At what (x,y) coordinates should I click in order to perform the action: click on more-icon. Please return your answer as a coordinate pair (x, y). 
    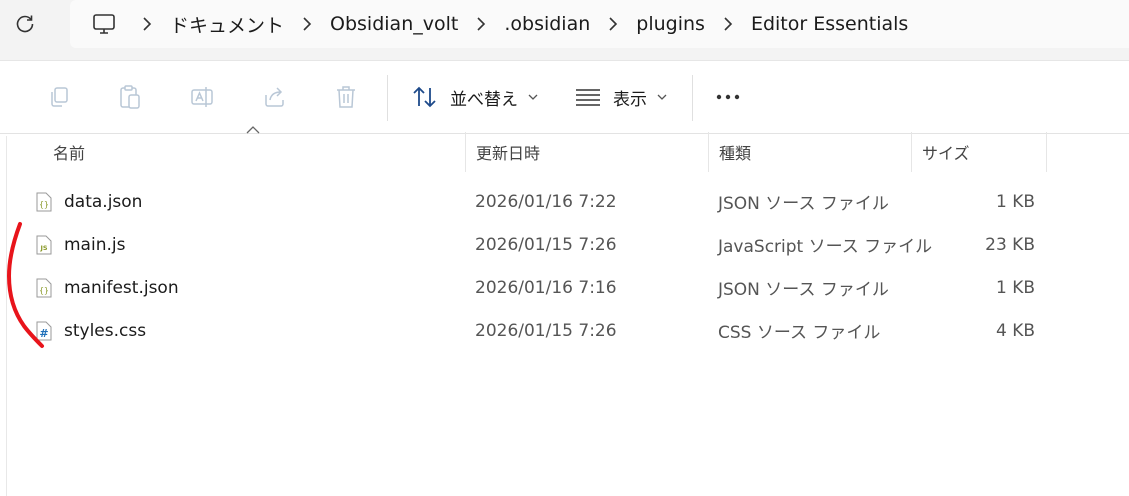
    Looking at the image, I should click on (728, 97).